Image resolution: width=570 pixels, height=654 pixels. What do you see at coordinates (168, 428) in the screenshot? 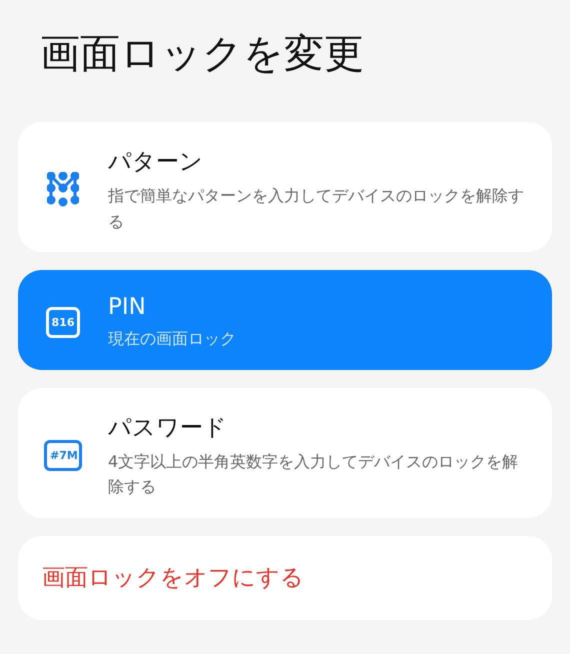
I see `option-label: パスワード` at bounding box center [168, 428].